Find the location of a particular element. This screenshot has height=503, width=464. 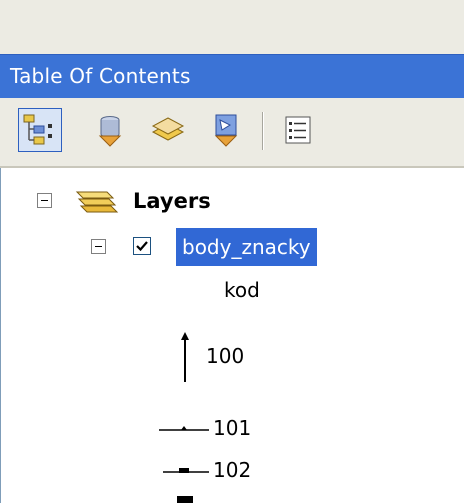

line-dot-symbol-icon is located at coordinates (184, 428).